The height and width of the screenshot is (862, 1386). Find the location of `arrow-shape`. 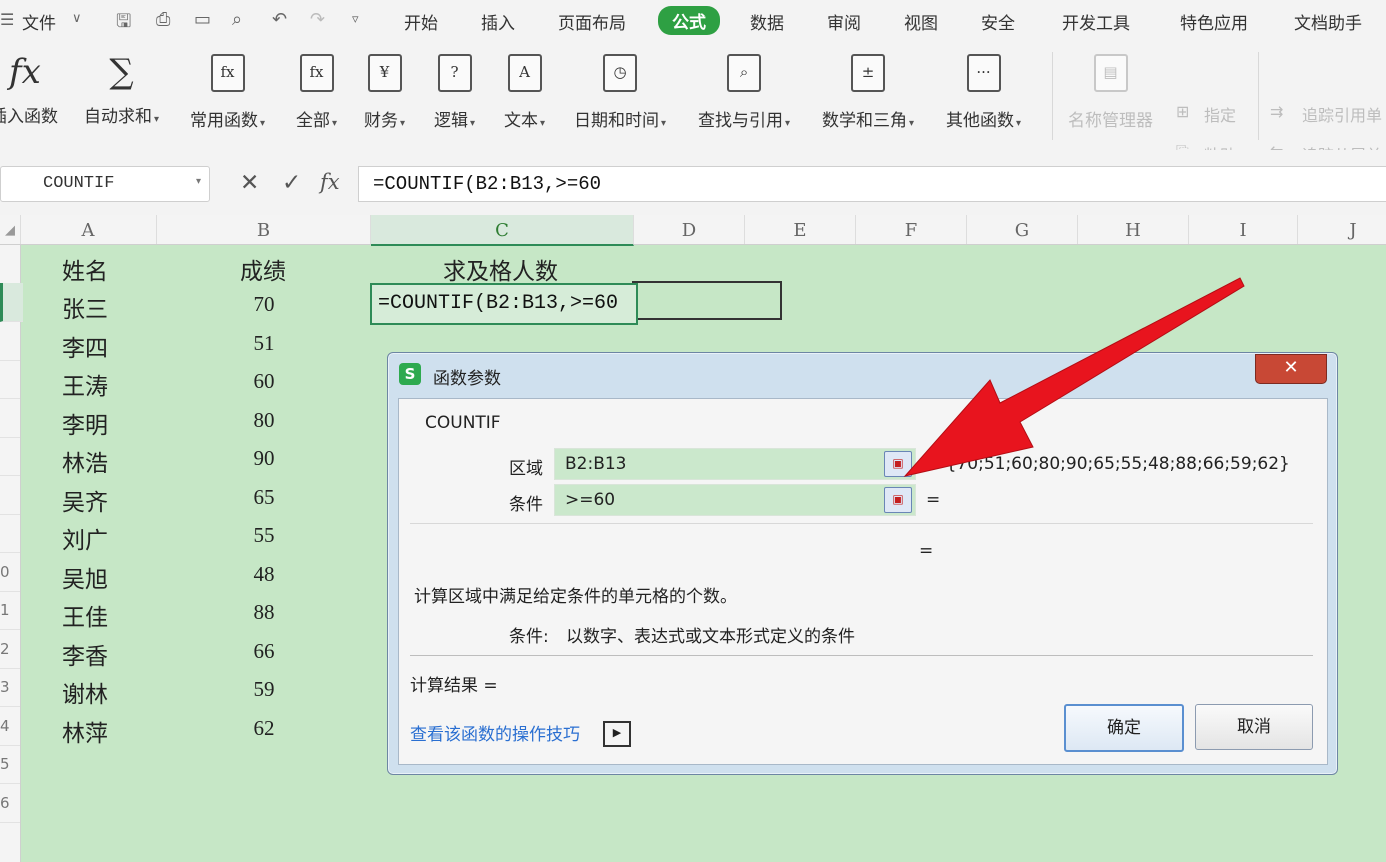

arrow-shape is located at coordinates (1074, 377).